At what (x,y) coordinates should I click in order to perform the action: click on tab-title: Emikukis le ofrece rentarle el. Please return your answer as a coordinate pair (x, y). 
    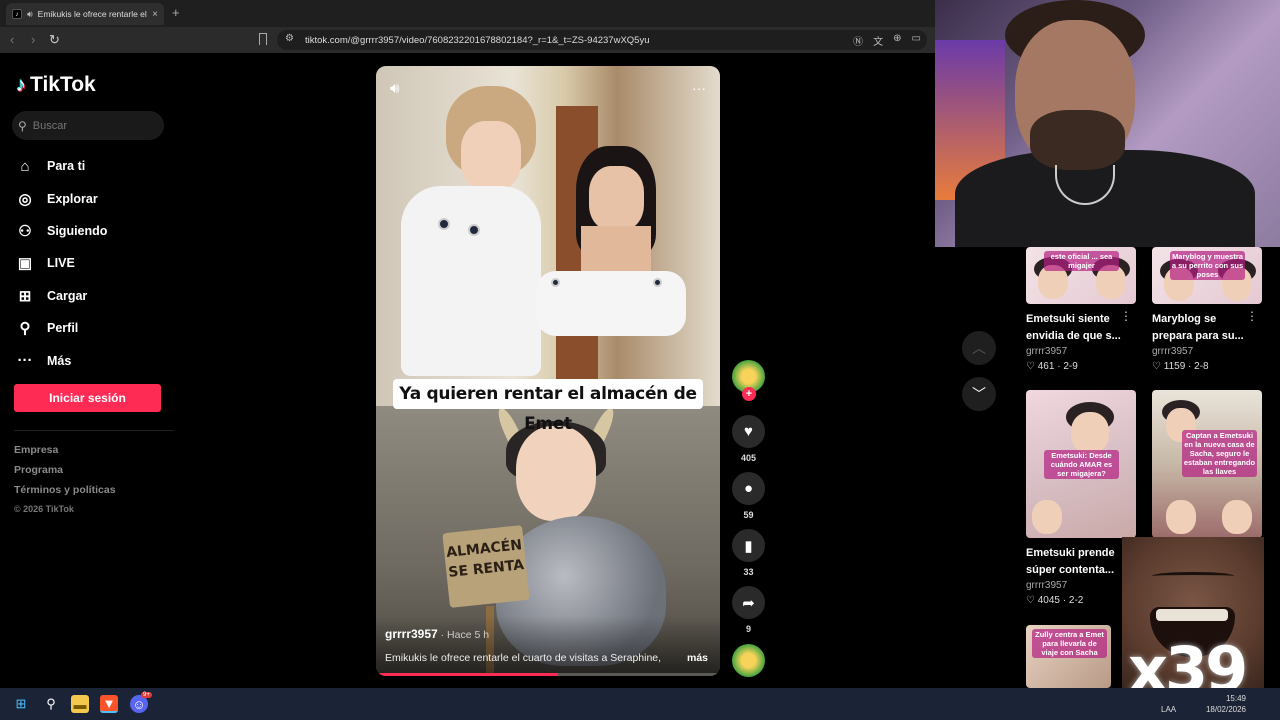
    Looking at the image, I should click on (92, 14).